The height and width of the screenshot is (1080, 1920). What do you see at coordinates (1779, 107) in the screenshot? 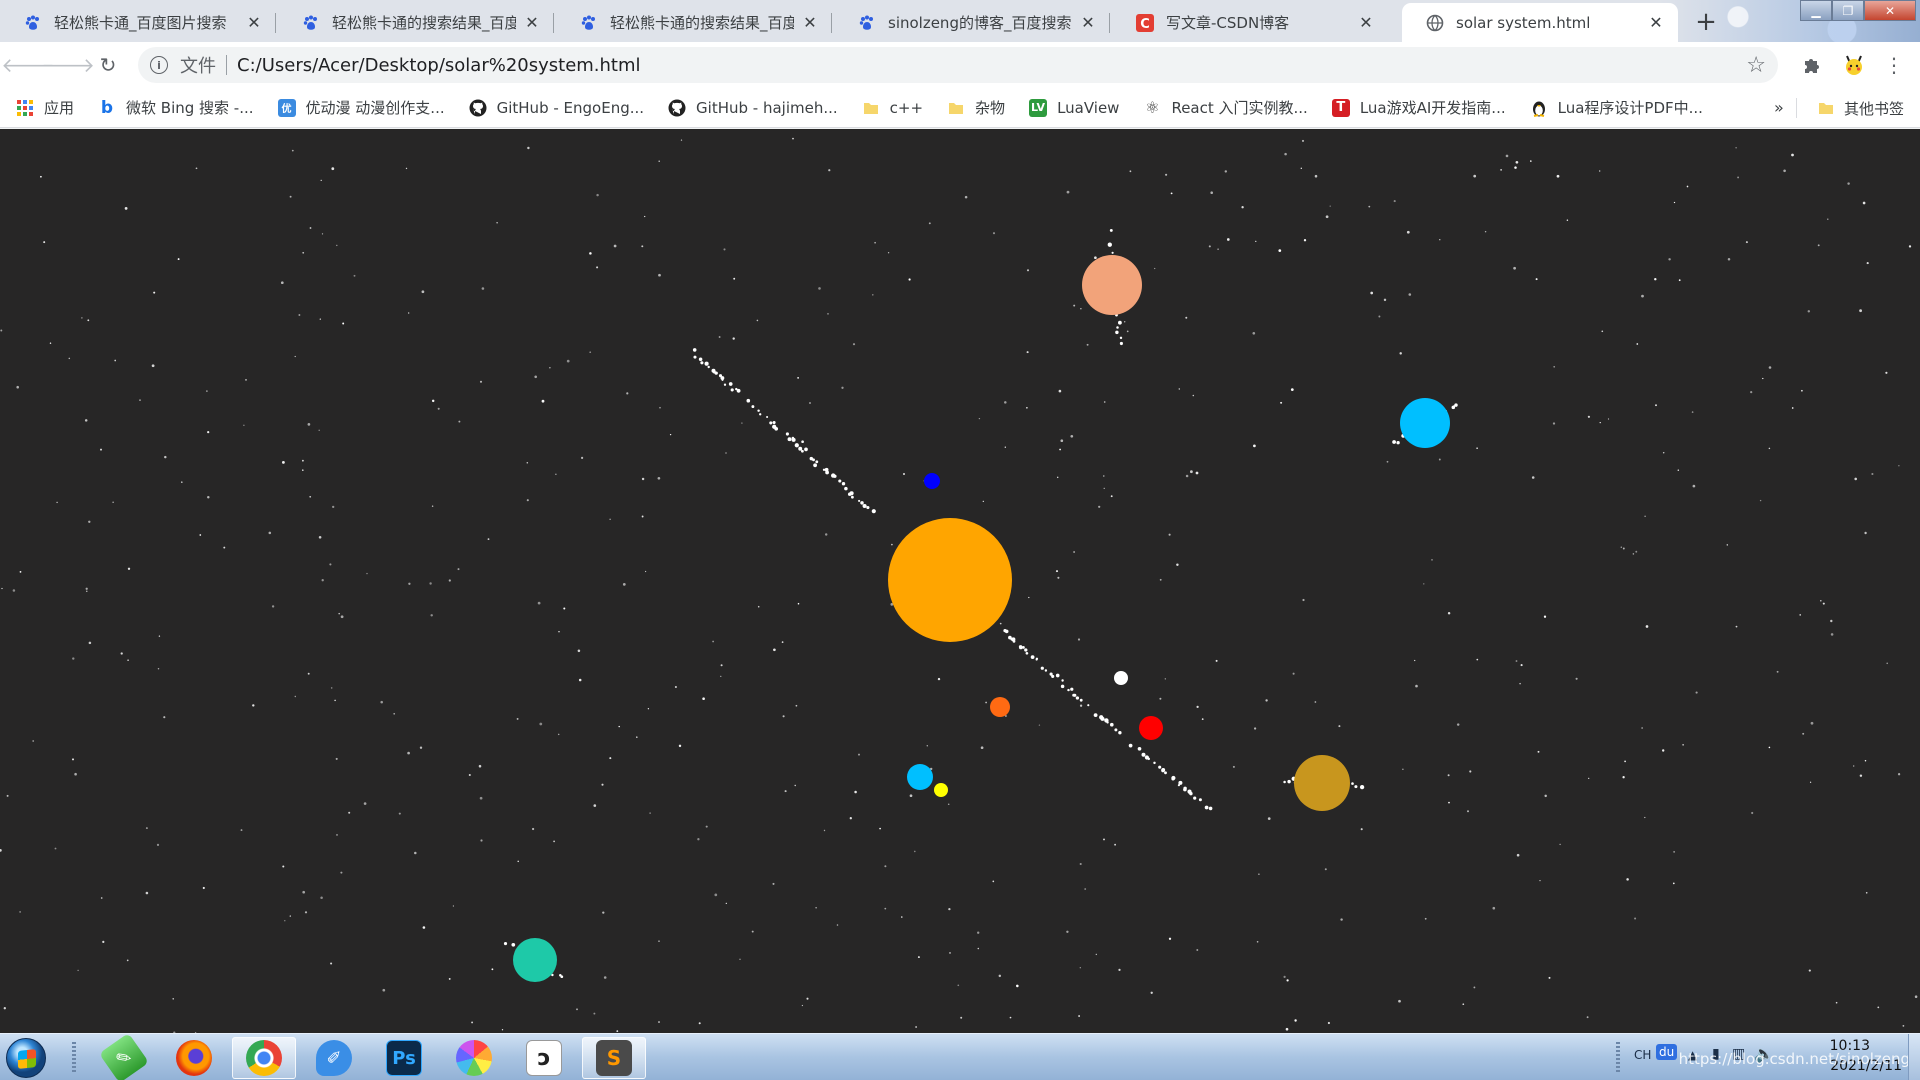
I see `bookmarks-overflow-chevron-icon: »` at bounding box center [1779, 107].